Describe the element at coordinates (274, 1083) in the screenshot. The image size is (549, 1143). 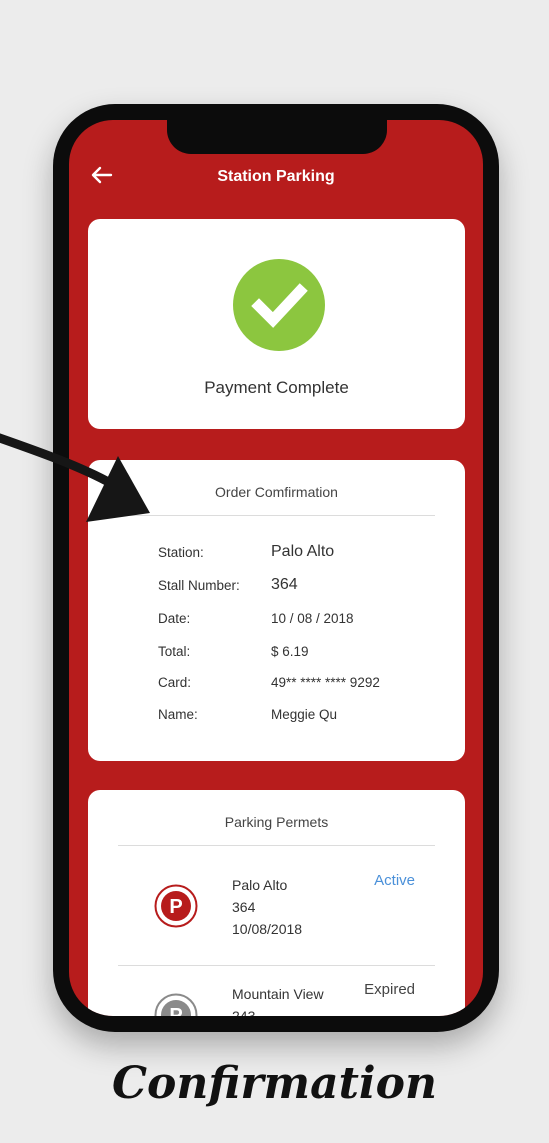
I see `caption-title: Confirmation` at that location.